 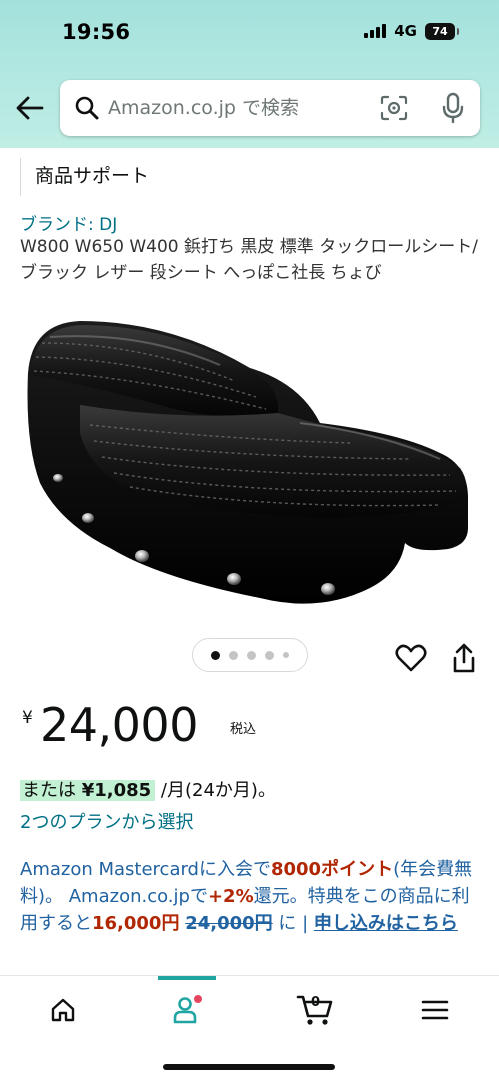 I want to click on battery-level: 74, so click(x=440, y=31).